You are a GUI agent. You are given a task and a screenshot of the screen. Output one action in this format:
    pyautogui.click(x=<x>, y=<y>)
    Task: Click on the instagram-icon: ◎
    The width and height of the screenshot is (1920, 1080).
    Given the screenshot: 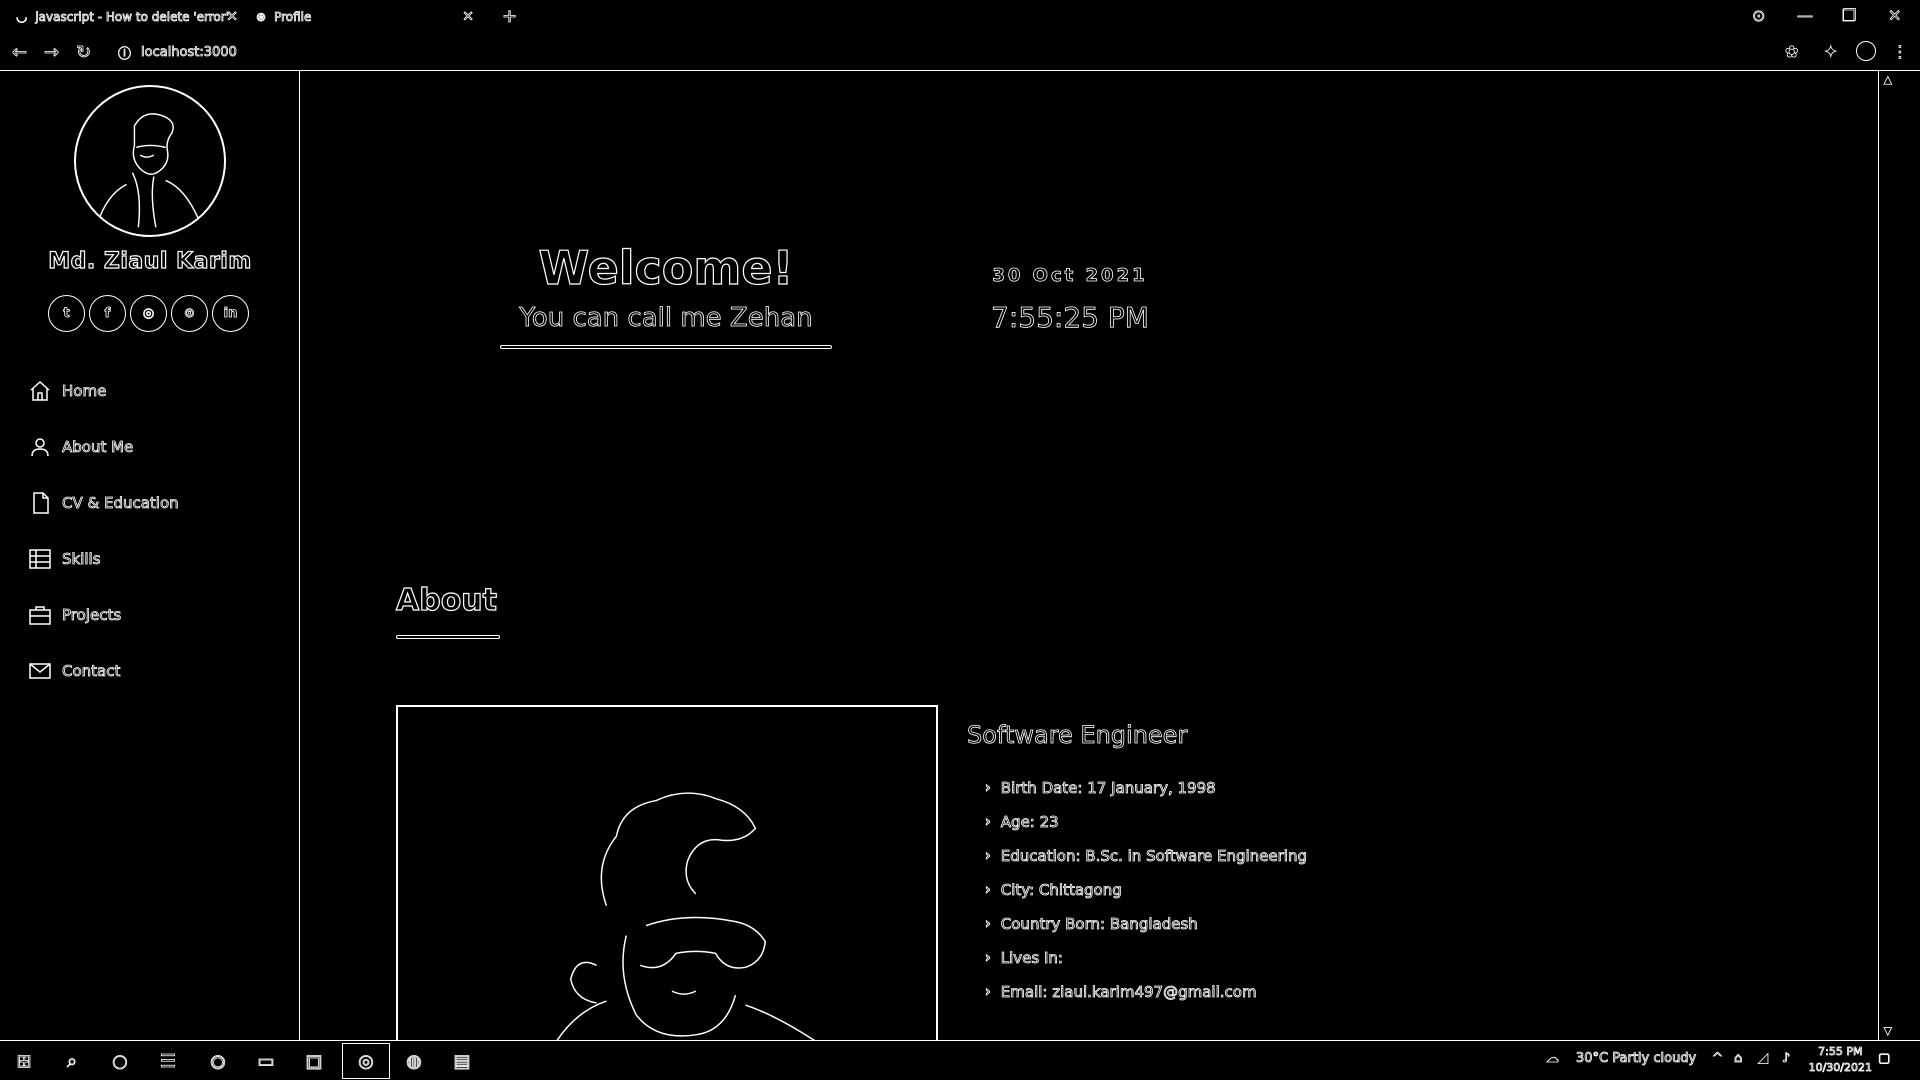 What is the action you would take?
    pyautogui.click(x=148, y=313)
    